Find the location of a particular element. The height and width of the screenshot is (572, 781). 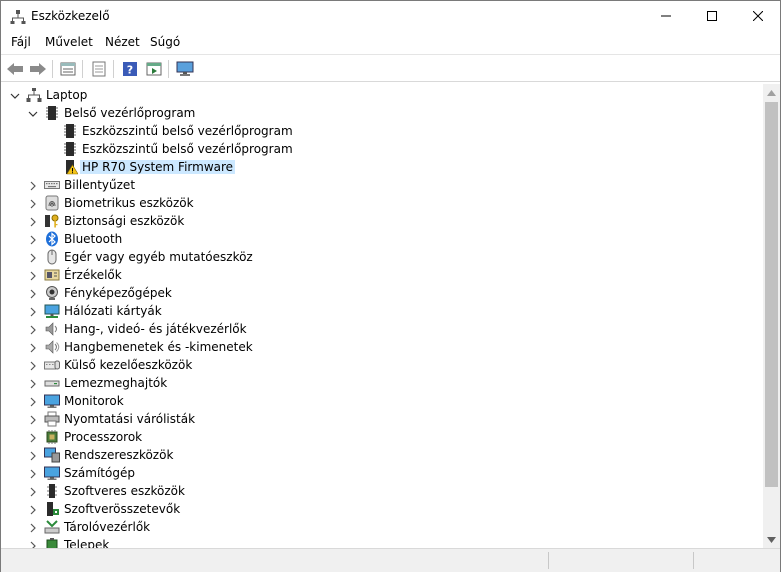

tree-item-category: Külső kezelőeszközök is located at coordinates (372, 365).